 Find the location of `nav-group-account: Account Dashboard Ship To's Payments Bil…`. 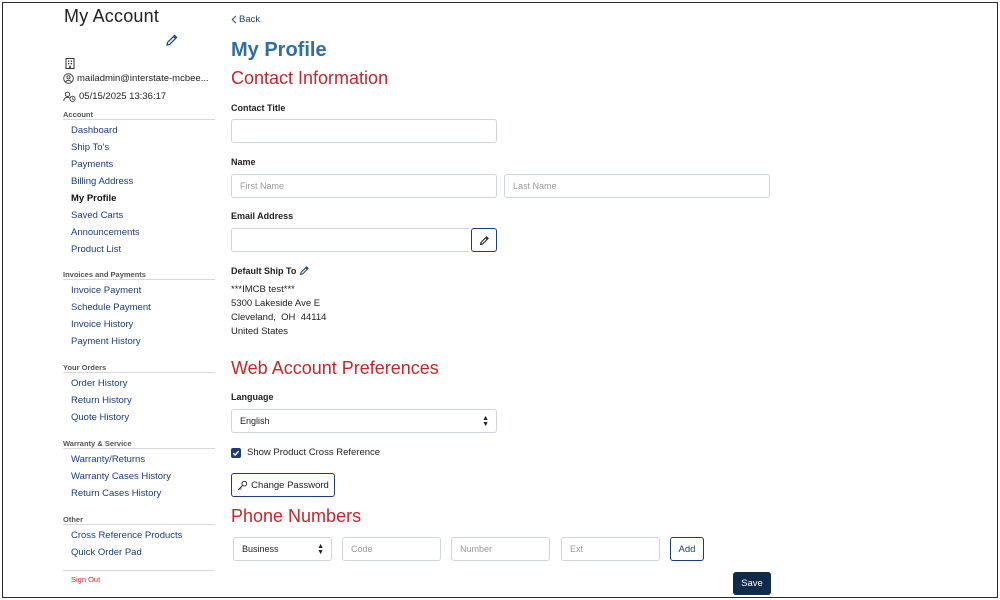

nav-group-account: Account Dashboard Ship To's Payments Bil… is located at coordinates (139, 184).